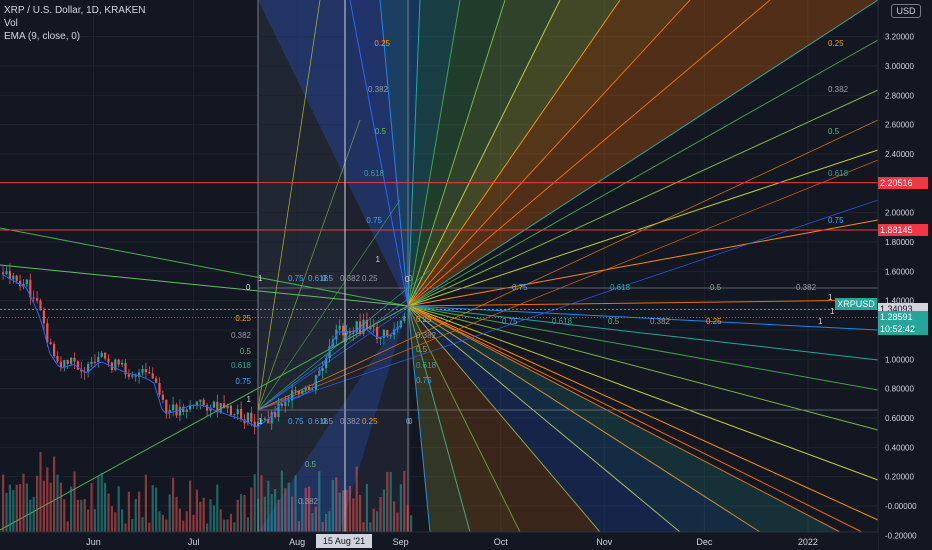  Describe the element at coordinates (260, 278) in the screenshot. I see `fib-top-row-label-0: 1` at that location.